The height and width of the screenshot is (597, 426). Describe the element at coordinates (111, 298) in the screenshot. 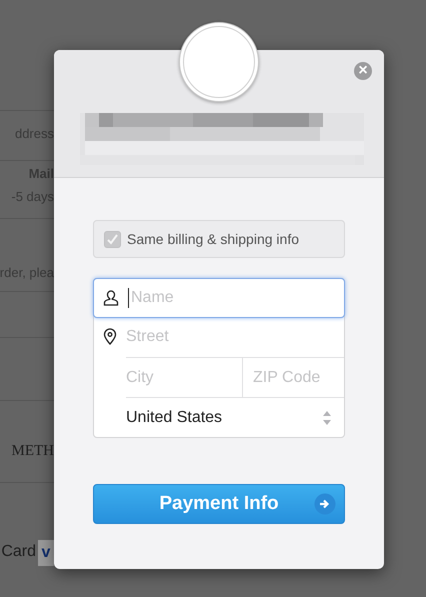

I see `person-icon` at that location.